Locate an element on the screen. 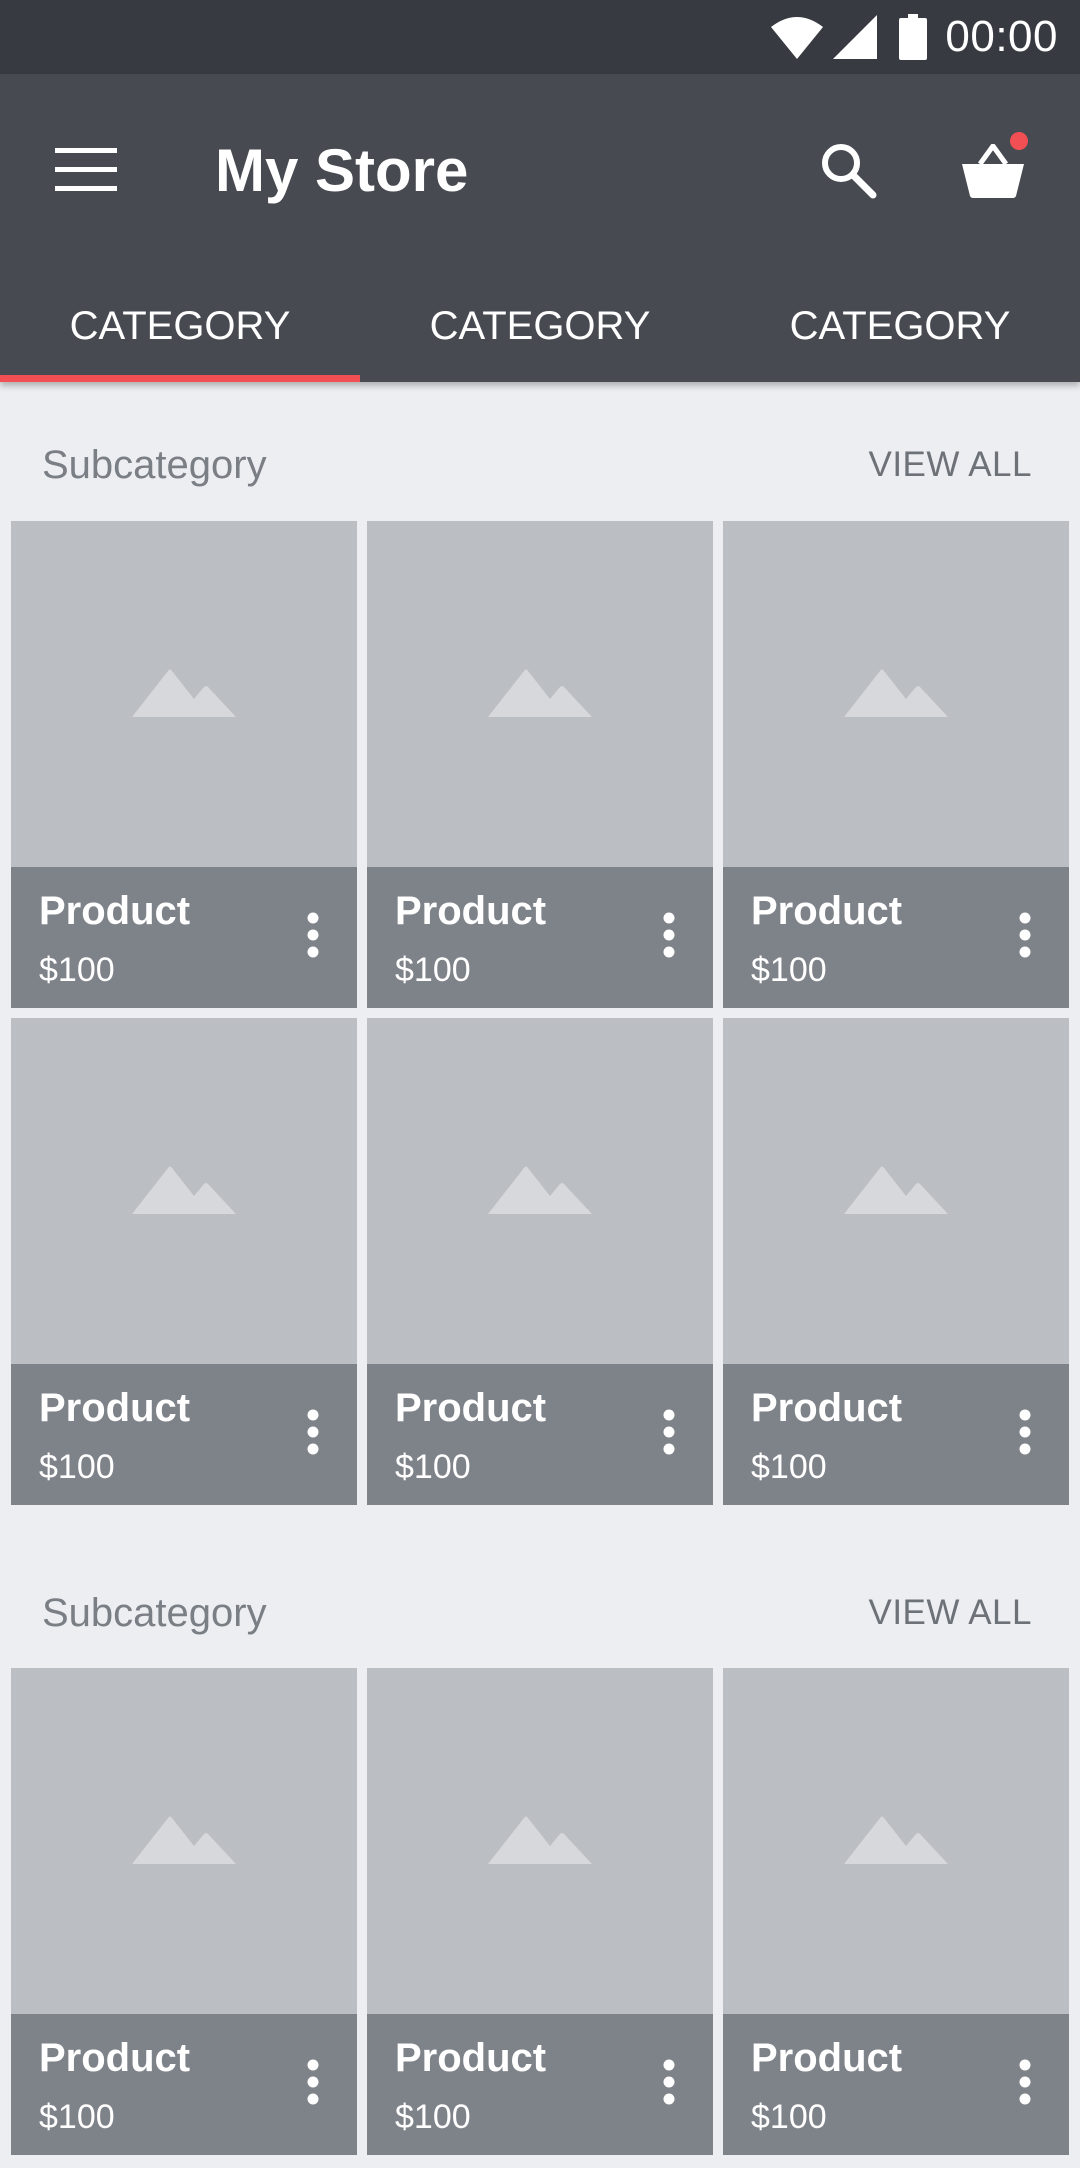 The image size is (1080, 2168). wifi-icon is located at coordinates (797, 37).